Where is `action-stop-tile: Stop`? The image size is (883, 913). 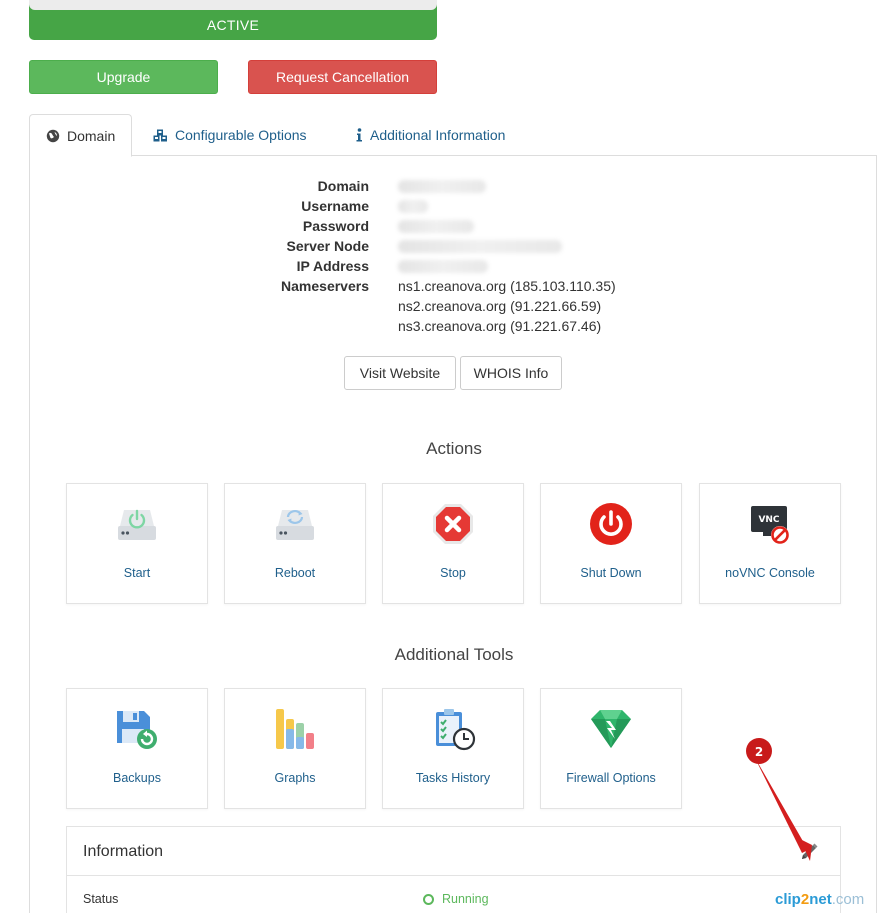
action-stop-tile: Stop is located at coordinates (453, 543).